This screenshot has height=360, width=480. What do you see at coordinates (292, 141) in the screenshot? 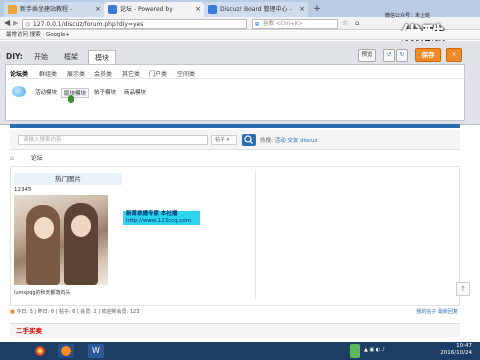
I see `hot-term: 交友` at bounding box center [292, 141].